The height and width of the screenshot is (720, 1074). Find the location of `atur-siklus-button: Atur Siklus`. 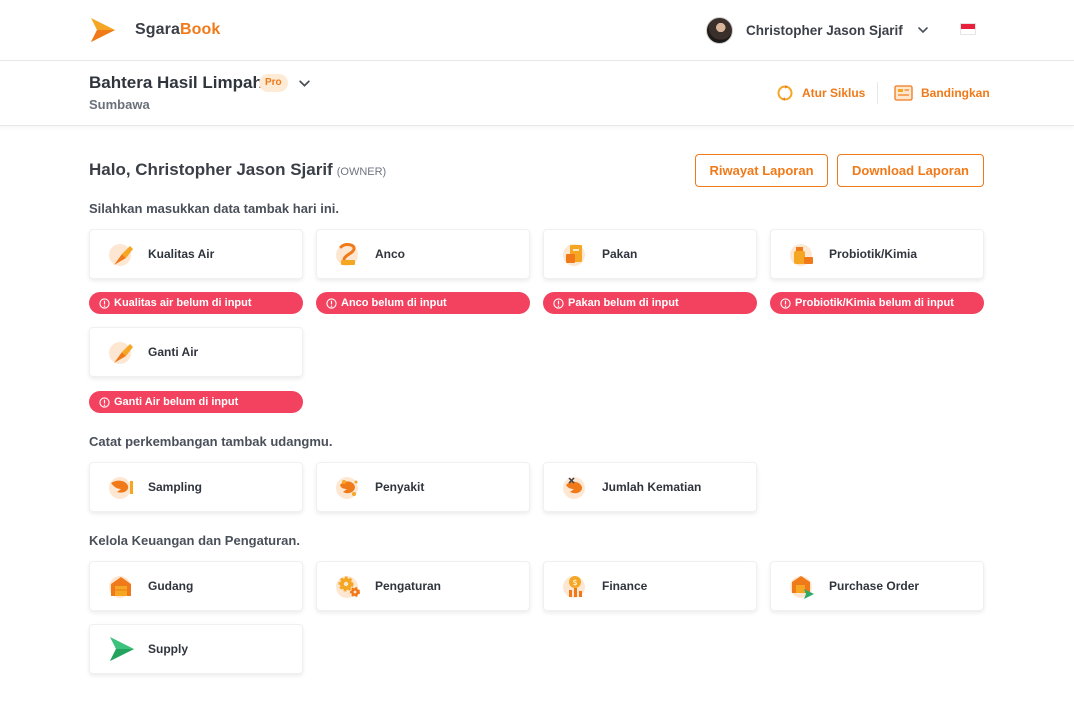

atur-siklus-button: Atur Siklus is located at coordinates (820, 93).